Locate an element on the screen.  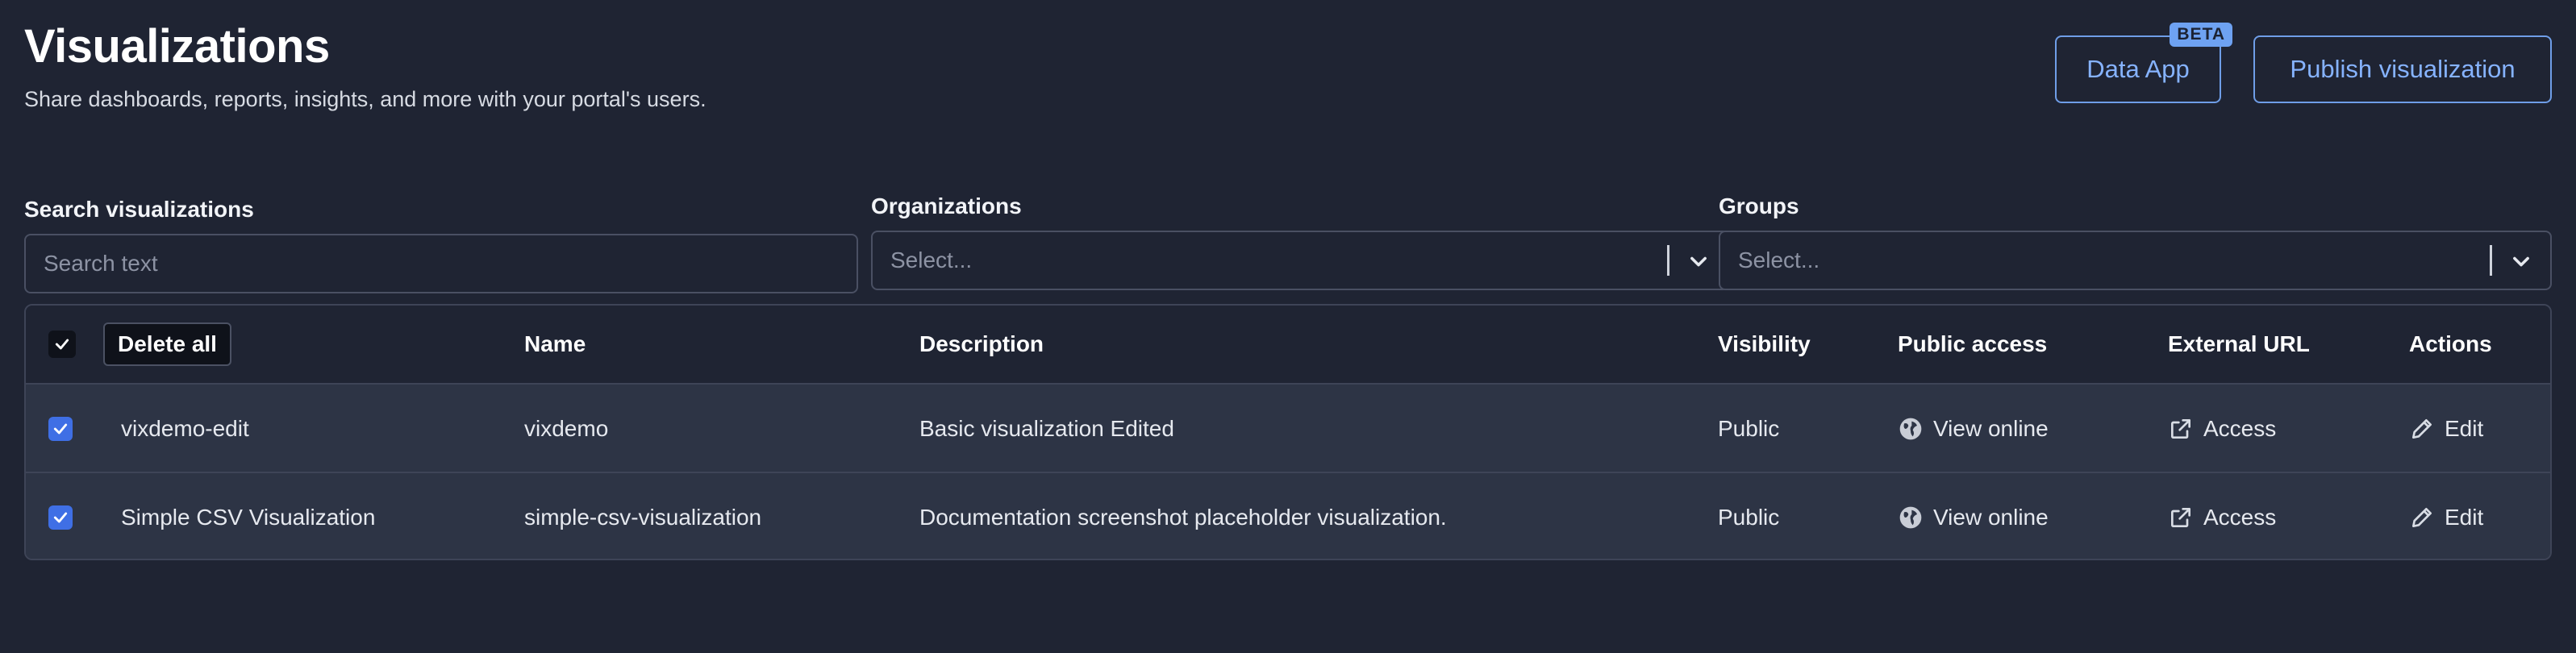
search-input: Search text is located at coordinates (441, 263).